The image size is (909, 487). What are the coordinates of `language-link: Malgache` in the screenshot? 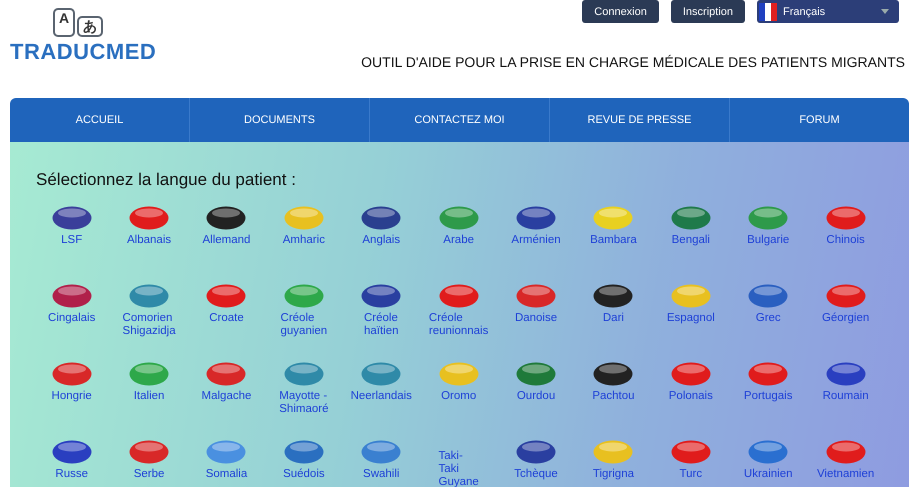 It's located at (227, 396).